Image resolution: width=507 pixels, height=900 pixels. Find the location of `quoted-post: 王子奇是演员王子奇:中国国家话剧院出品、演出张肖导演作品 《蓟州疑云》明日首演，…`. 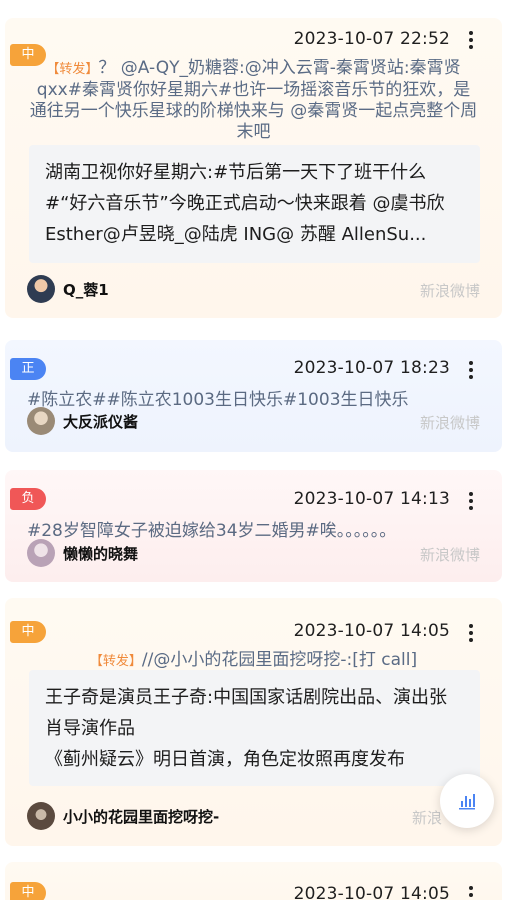

quoted-post: 王子奇是演员王子奇:中国国家话剧院出品、演出张肖导演作品 《蓟州疑云》明日首演，… is located at coordinates (254, 728).